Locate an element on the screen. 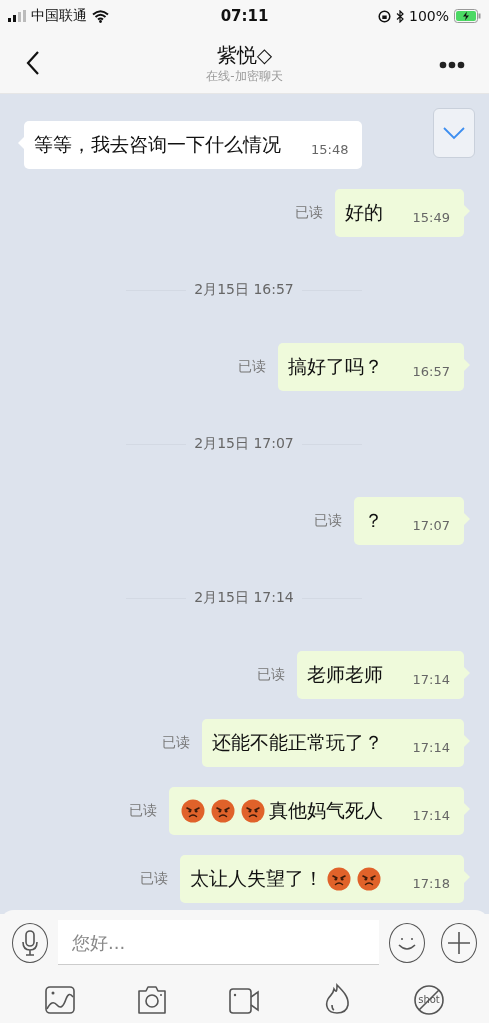  image-button is located at coordinates (60, 999).